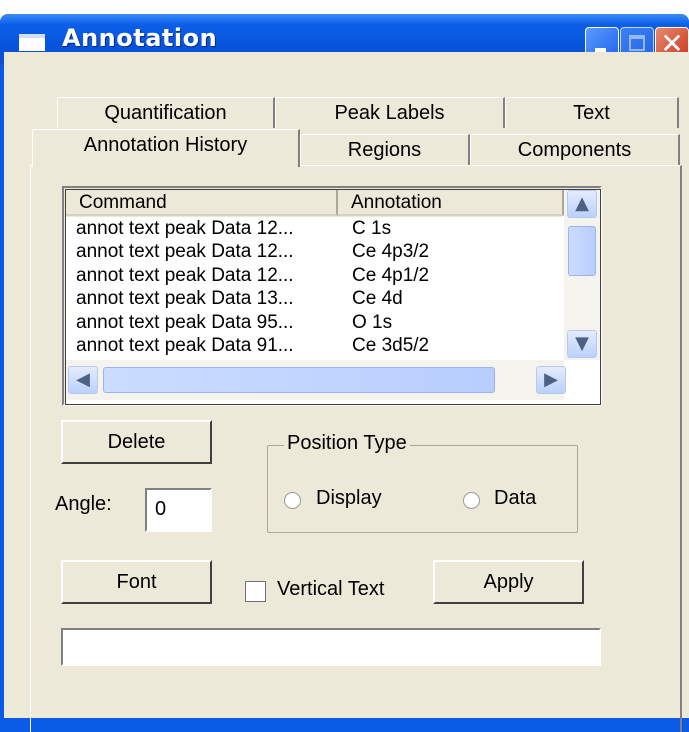  What do you see at coordinates (637, 43) in the screenshot?
I see `maximize-icon` at bounding box center [637, 43].